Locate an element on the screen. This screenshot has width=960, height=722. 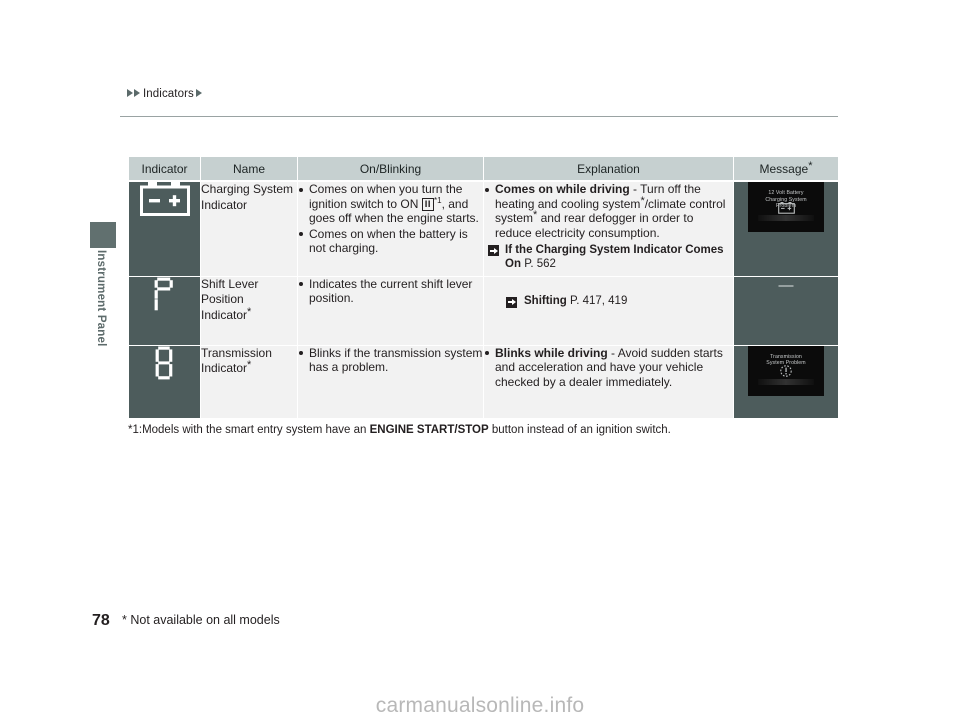
explanation-bold: Blinks while driving is located at coordinates (551, 352).